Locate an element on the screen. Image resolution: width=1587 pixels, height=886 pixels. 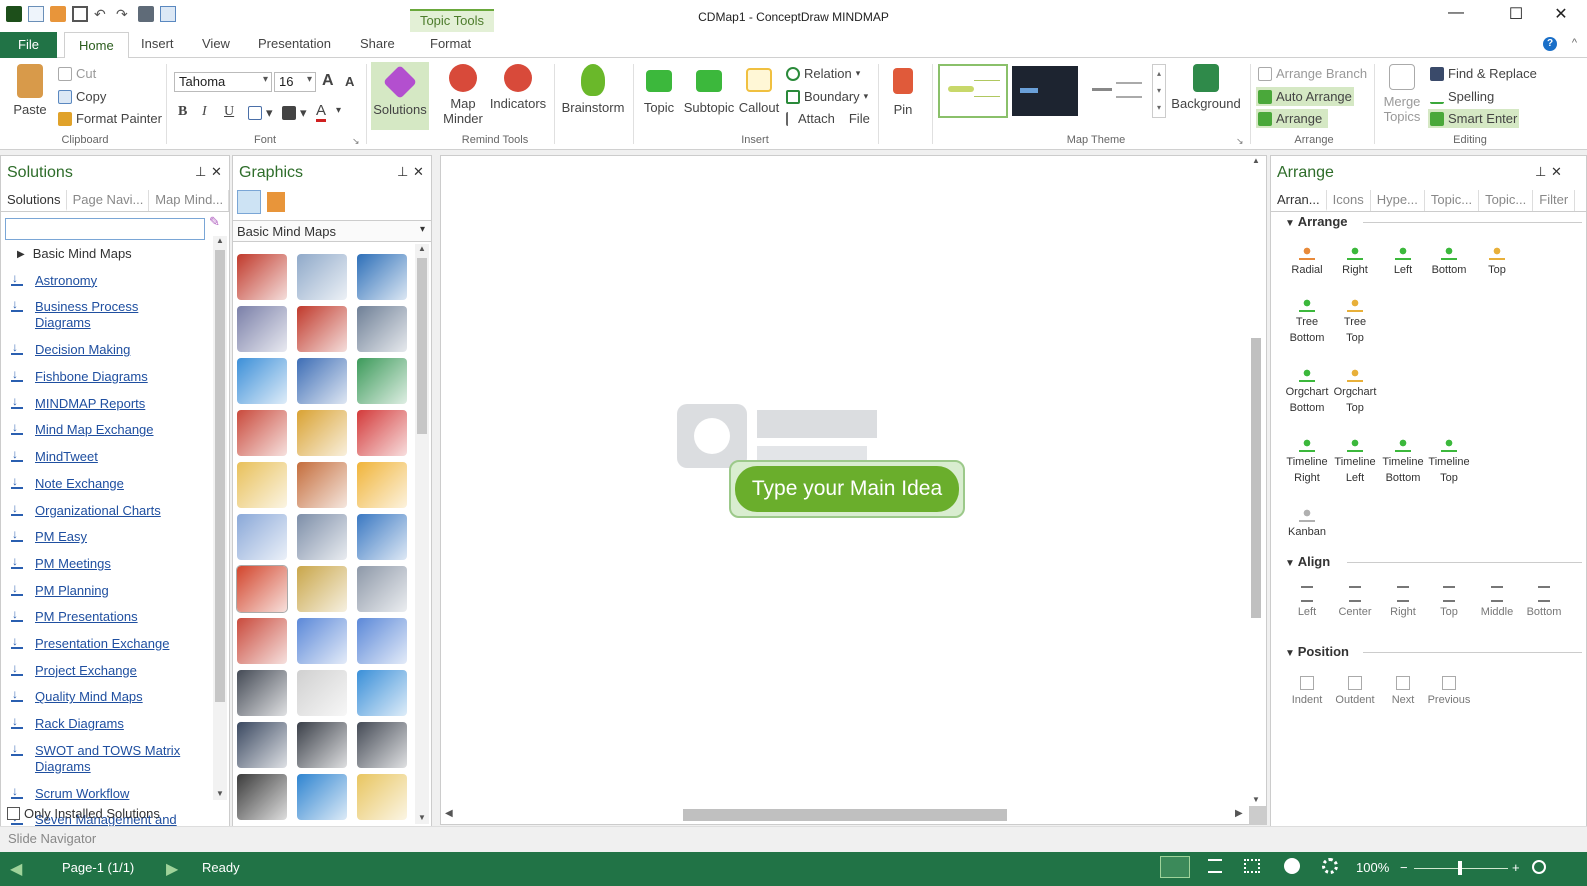
solution-item: Project Exchange is located at coordinates (107, 670).